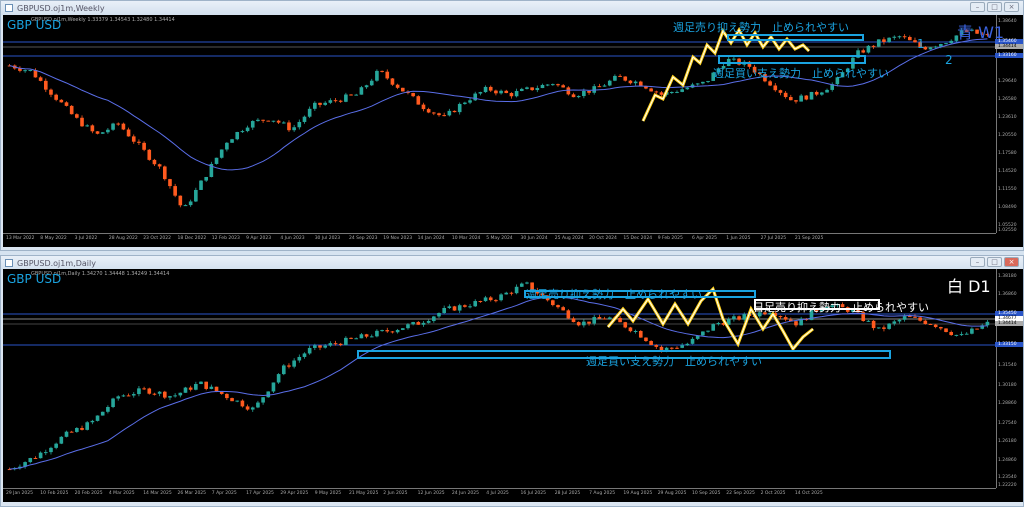 The height and width of the screenshot is (507, 1024). I want to click on time-scale-label: 9 Apr 2023, so click(259, 238).